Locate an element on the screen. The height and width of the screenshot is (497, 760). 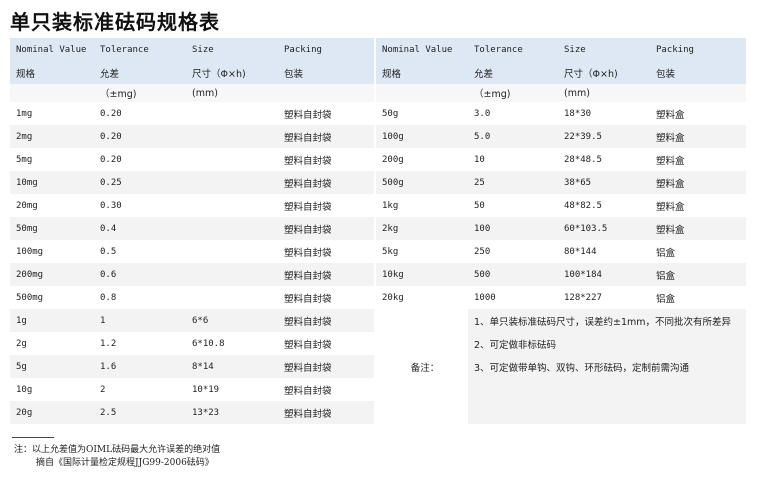
size-cell: 22*39.5 is located at coordinates (604, 136).